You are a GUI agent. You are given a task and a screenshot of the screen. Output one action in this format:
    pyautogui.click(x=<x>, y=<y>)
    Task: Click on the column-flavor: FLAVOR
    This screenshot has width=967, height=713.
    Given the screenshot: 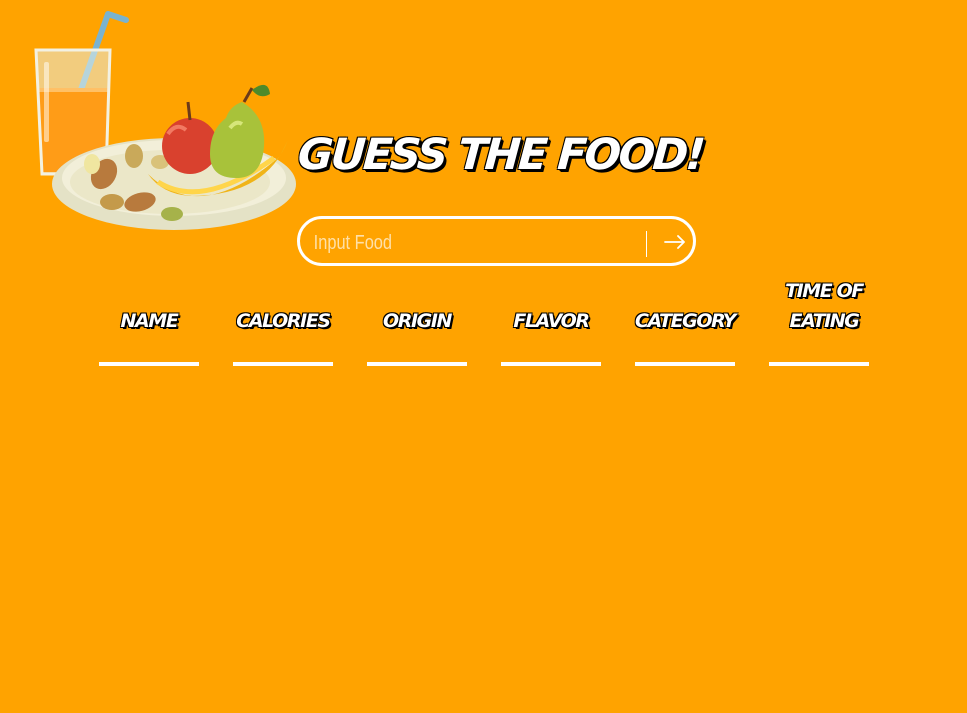 What is the action you would take?
    pyautogui.click(x=551, y=319)
    